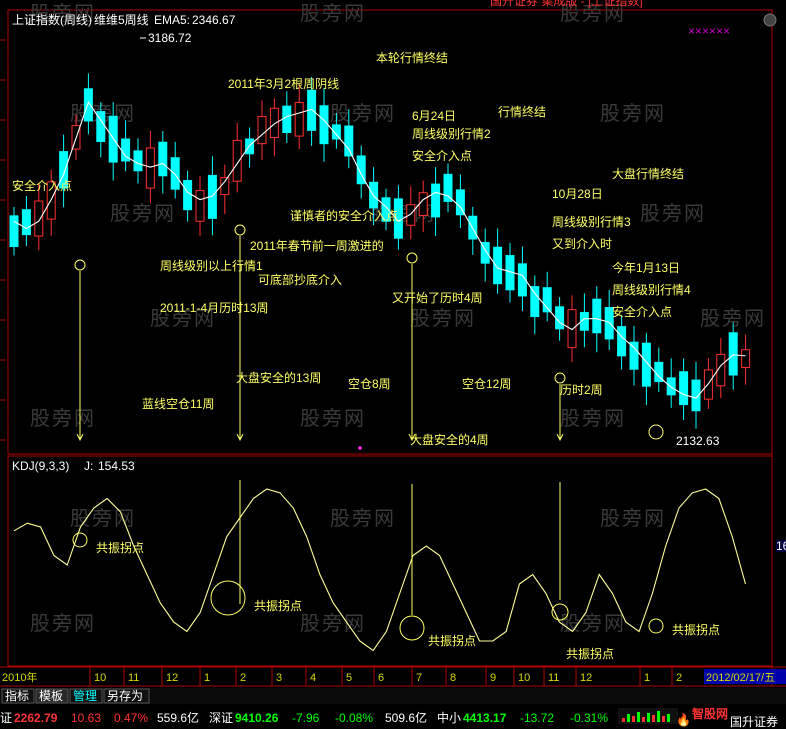  What do you see at coordinates (582, 244) in the screenshot?
I see `annotation: 又到介入时` at bounding box center [582, 244].